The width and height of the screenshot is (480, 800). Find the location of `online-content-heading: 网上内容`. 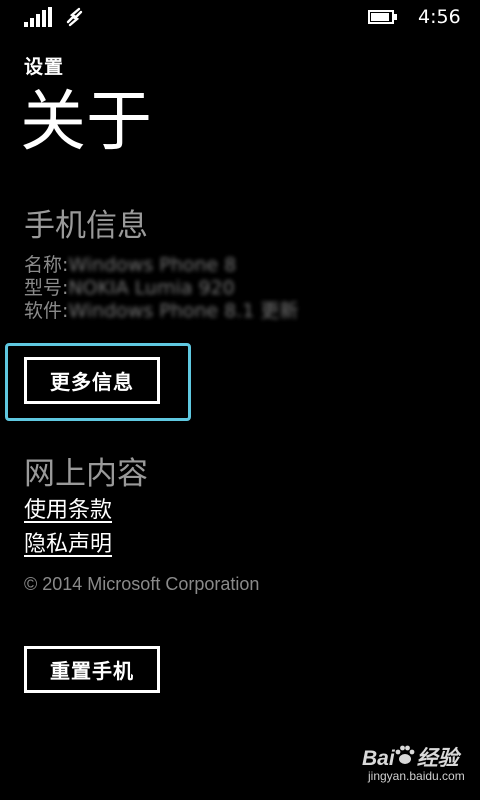

online-content-heading: 网上内容 is located at coordinates (86, 474).